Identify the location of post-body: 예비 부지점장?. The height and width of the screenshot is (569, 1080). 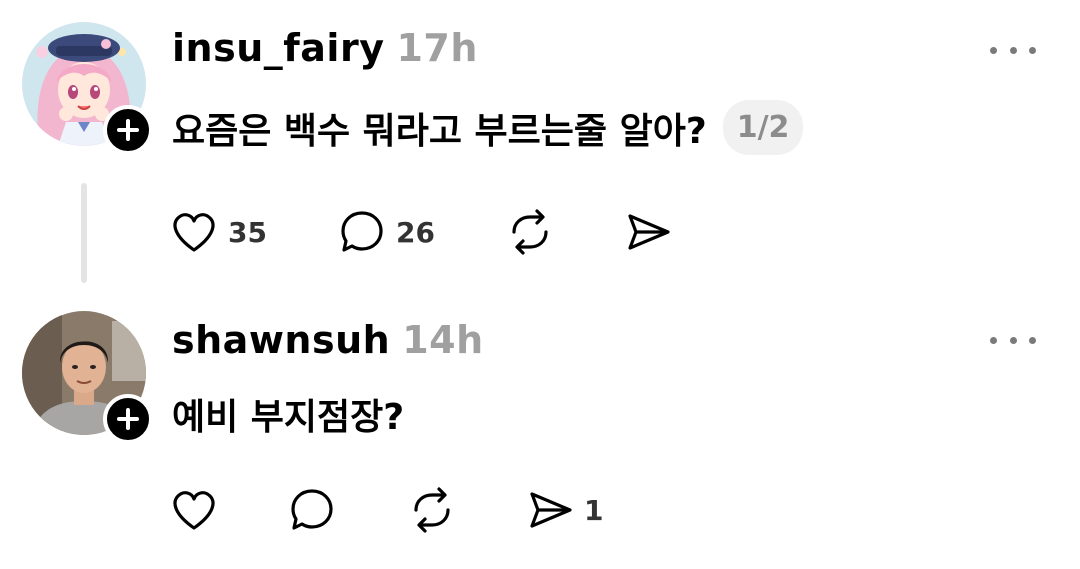
(288, 414).